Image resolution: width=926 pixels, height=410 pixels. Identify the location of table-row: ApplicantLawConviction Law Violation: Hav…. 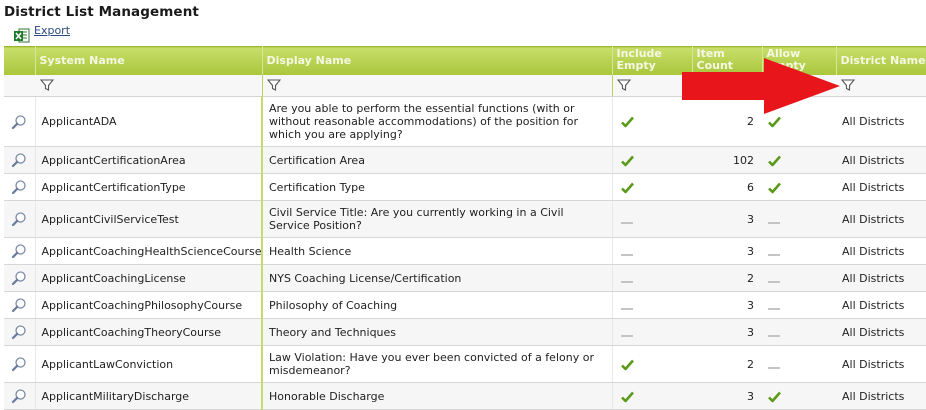
(465, 364).